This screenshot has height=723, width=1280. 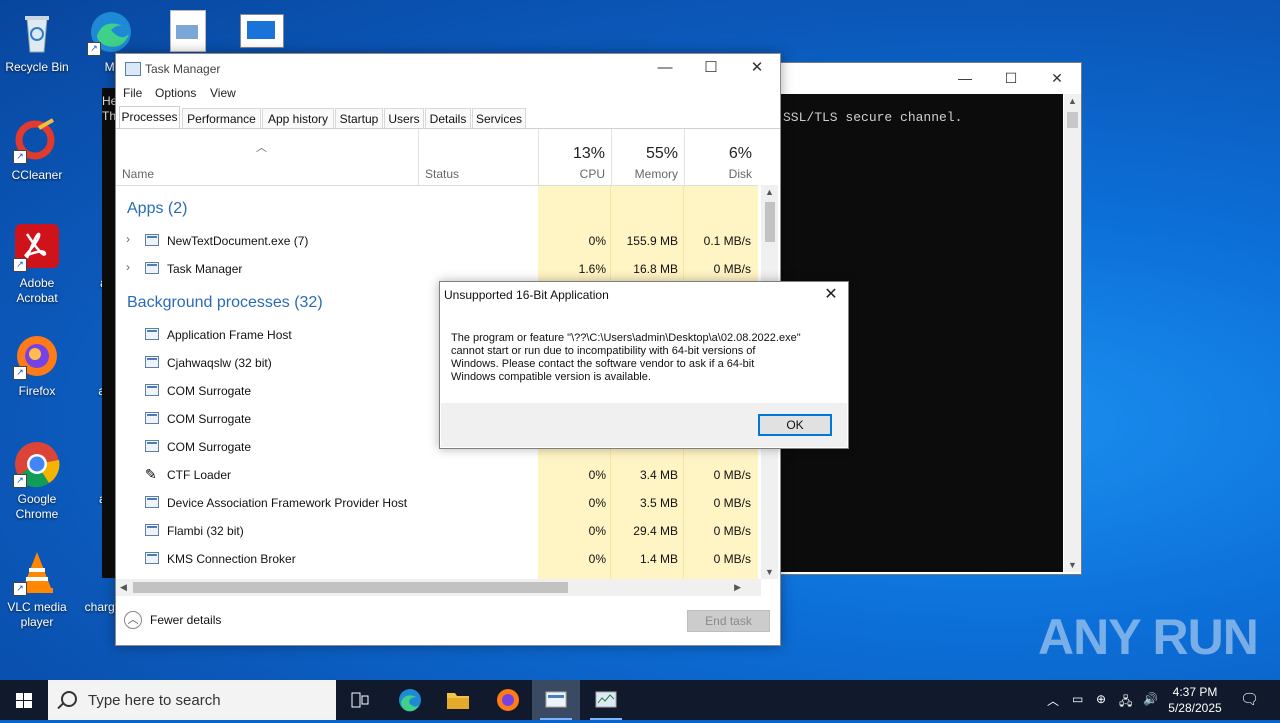 I want to click on acrobat-icon: ↗, so click(x=37, y=248).